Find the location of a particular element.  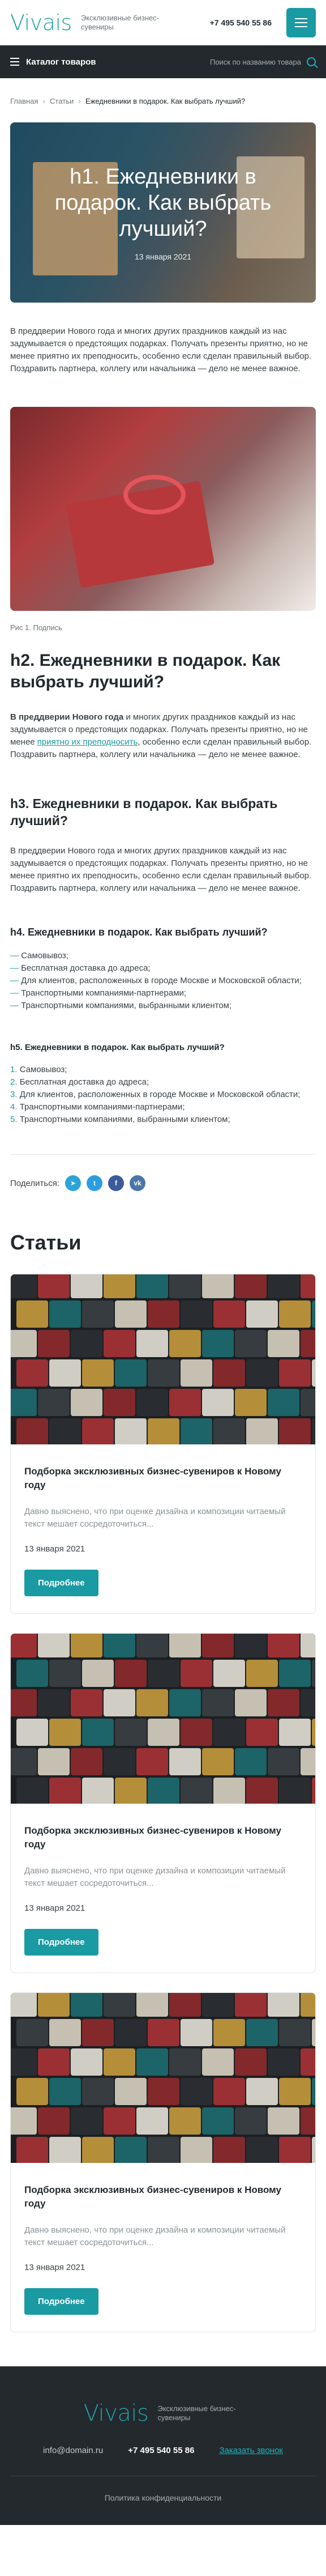

telegram-icon: ➤ is located at coordinates (73, 1183).